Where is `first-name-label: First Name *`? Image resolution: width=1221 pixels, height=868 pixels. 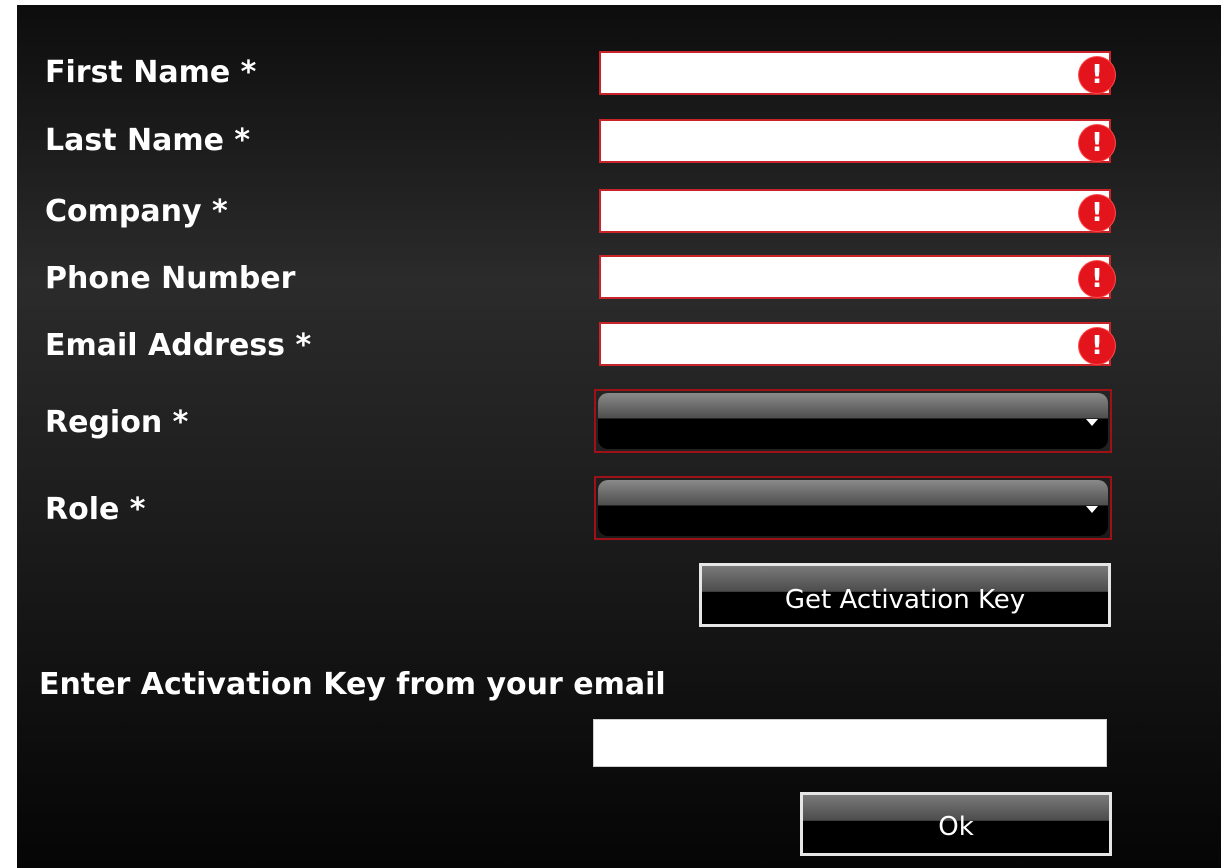
first-name-label: First Name * is located at coordinates (151, 72).